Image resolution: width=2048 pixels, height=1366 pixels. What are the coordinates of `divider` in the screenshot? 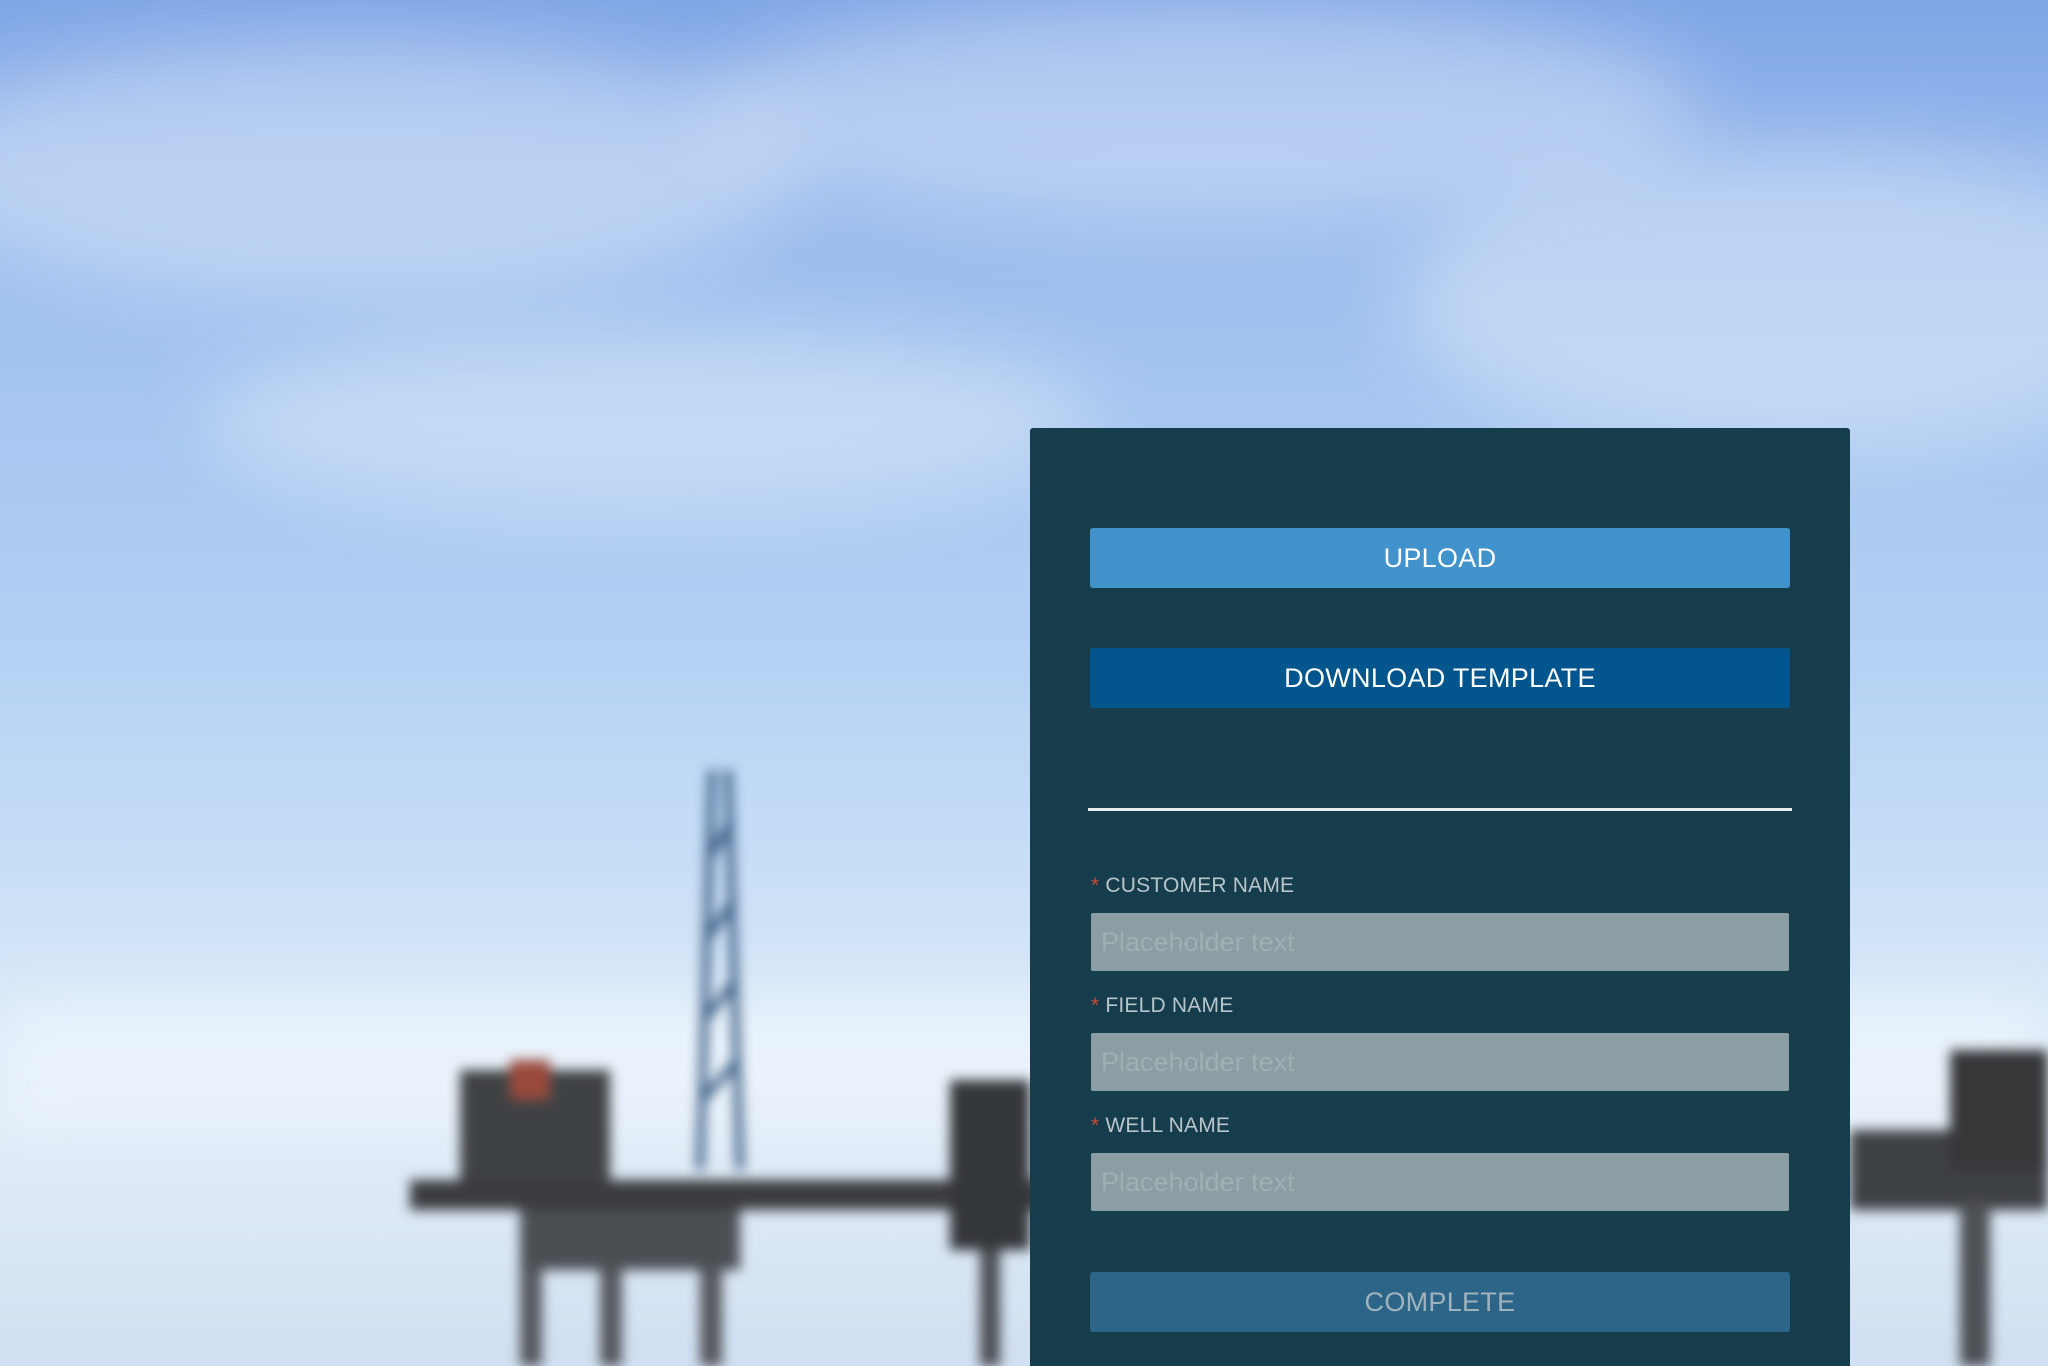 It's located at (1440, 809).